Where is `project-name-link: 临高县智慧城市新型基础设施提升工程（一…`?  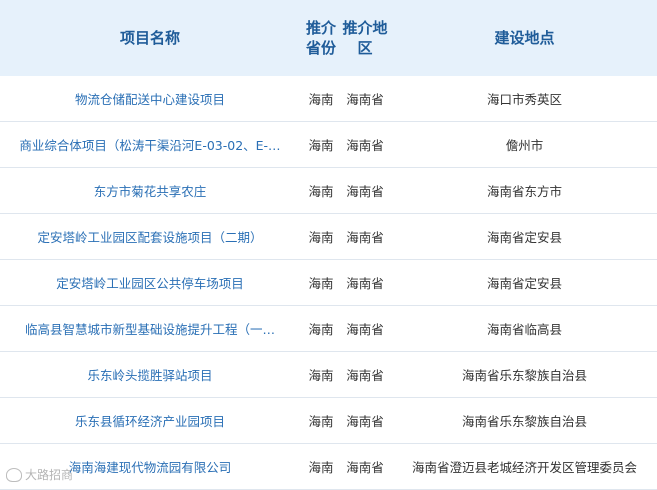
project-name-link: 临高县智慧城市新型基础设施提升工程（一… is located at coordinates (150, 328).